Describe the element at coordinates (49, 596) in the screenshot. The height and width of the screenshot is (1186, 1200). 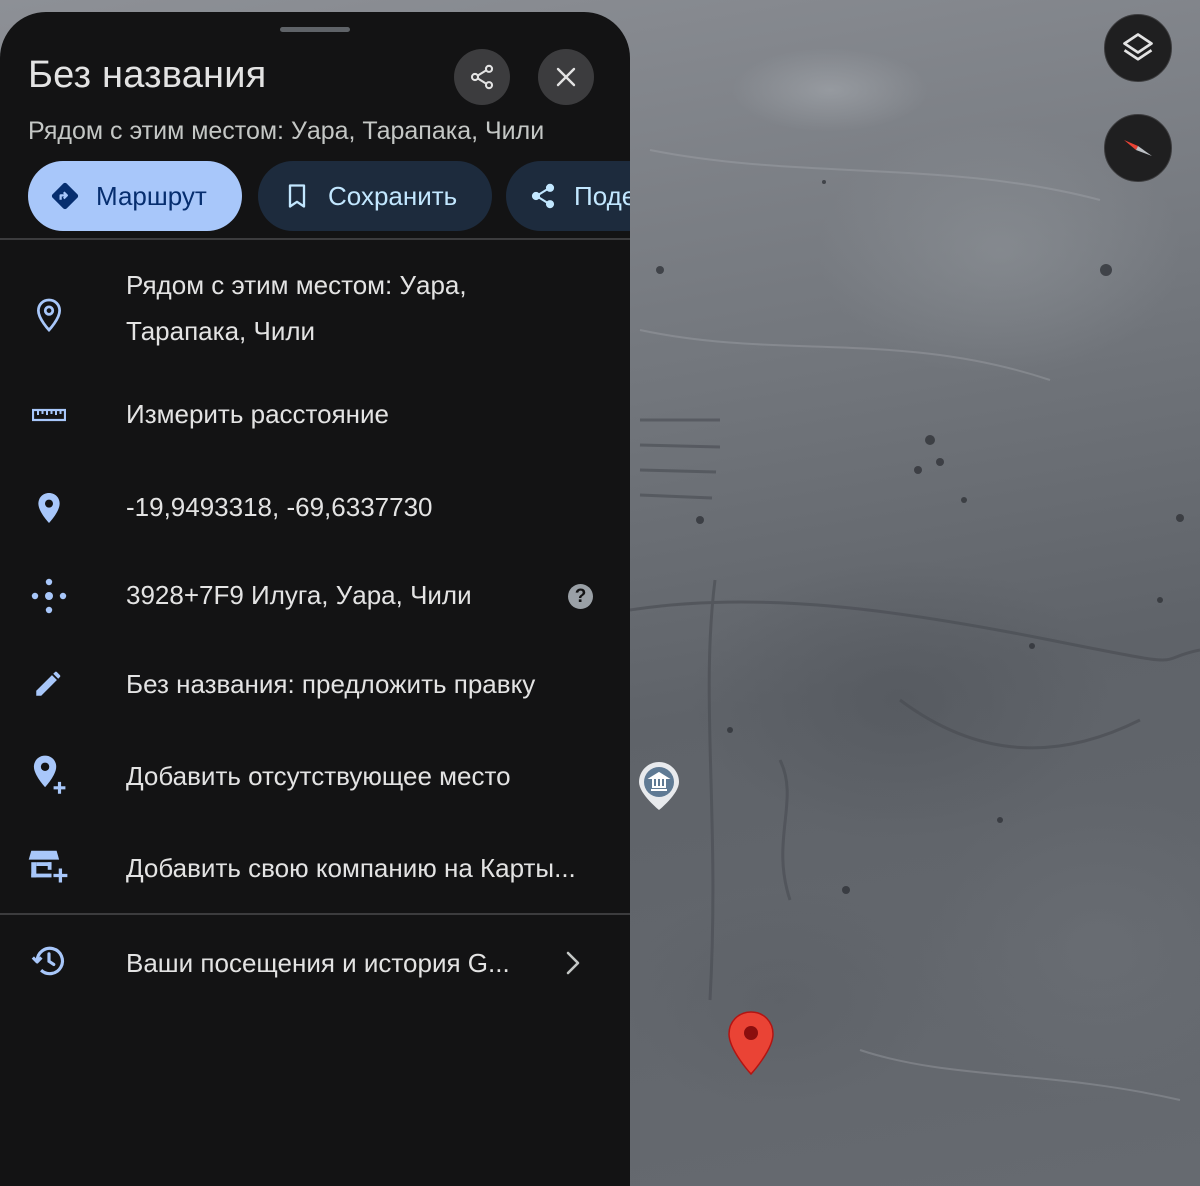
I see `plus-code-icon` at that location.